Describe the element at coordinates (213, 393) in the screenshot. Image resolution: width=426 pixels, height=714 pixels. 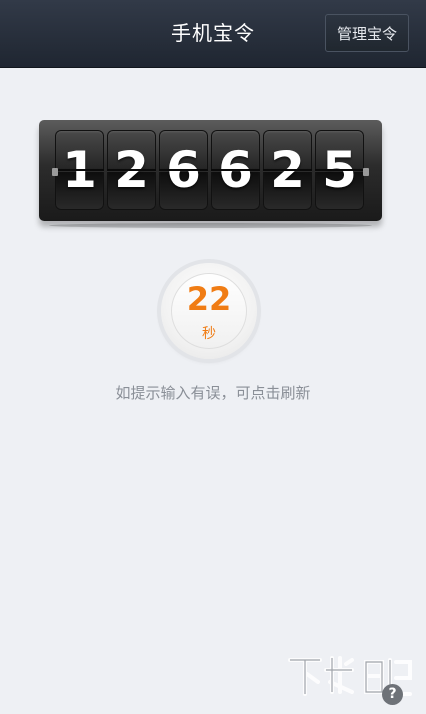
I see `refresh-hint: 如提示输入有误，可点击刷新` at that location.